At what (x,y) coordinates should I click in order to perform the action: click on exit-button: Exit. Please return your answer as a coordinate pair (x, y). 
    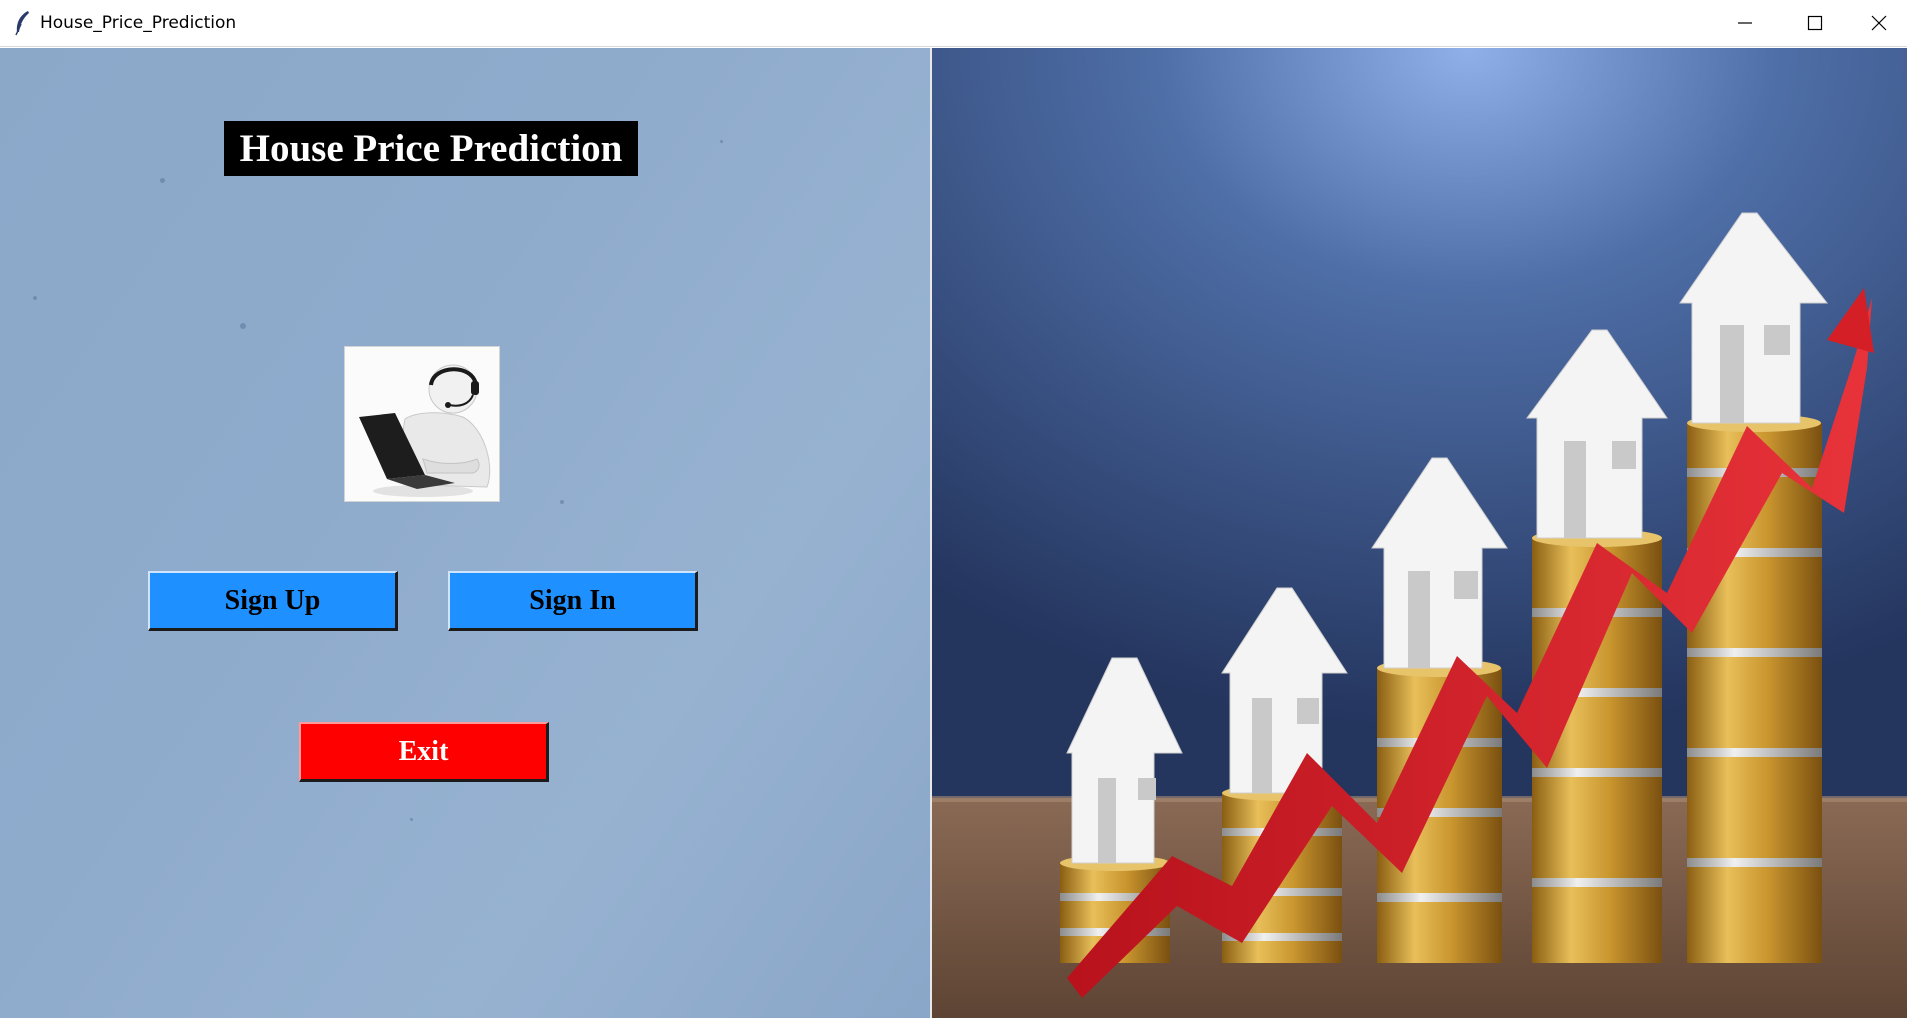
    Looking at the image, I should click on (424, 752).